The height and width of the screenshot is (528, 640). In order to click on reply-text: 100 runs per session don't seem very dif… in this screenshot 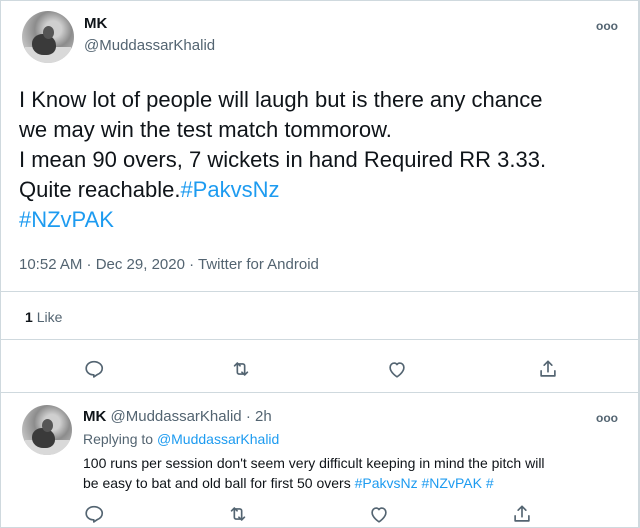, I will do `click(353, 473)`.